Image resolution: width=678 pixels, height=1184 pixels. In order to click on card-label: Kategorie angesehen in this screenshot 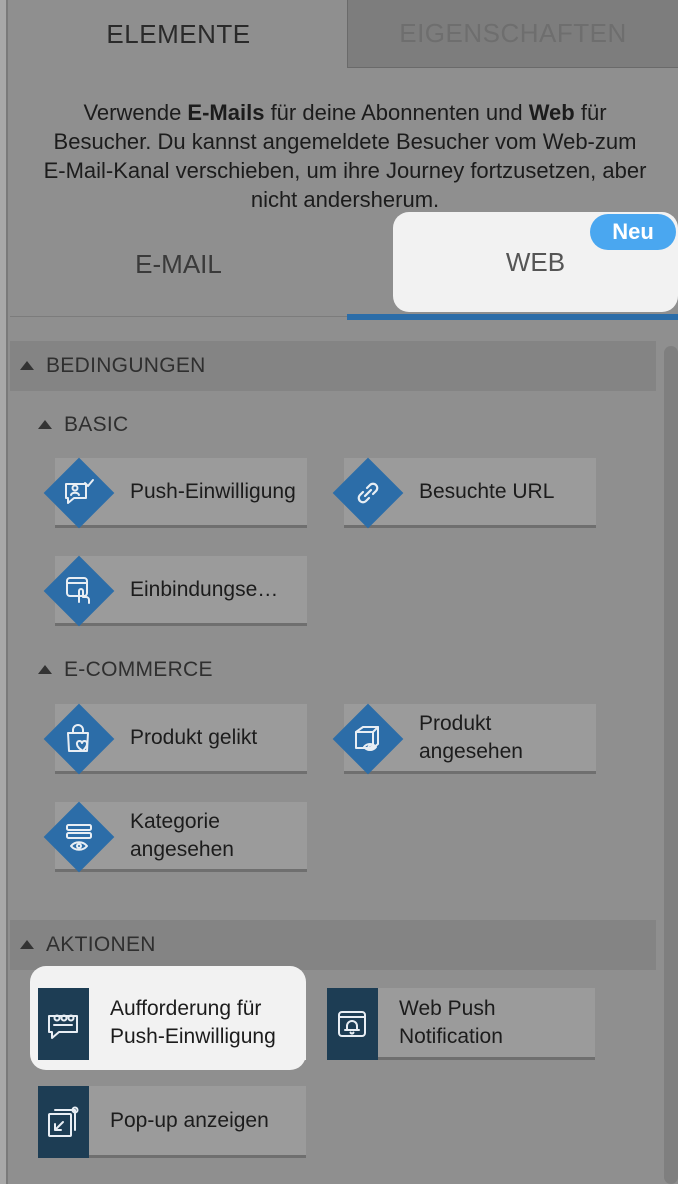, I will do `click(182, 835)`.